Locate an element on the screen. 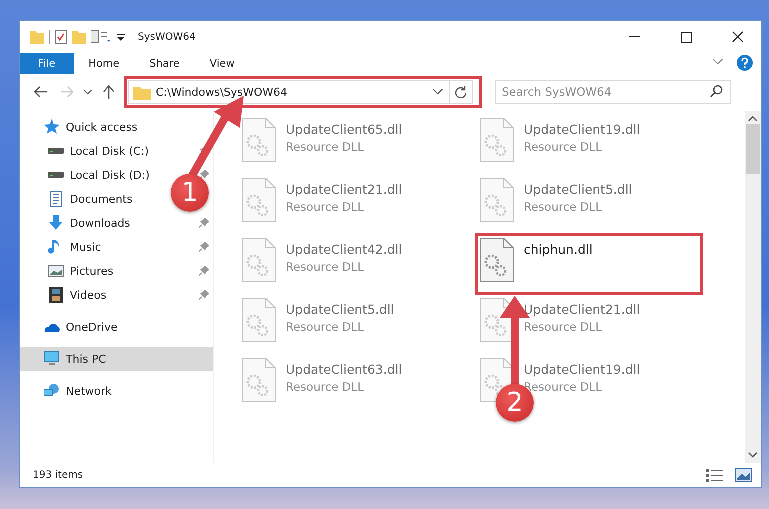 Image resolution: width=769 pixels, height=509 pixels. customize-toolbar-icon is located at coordinates (121, 37).